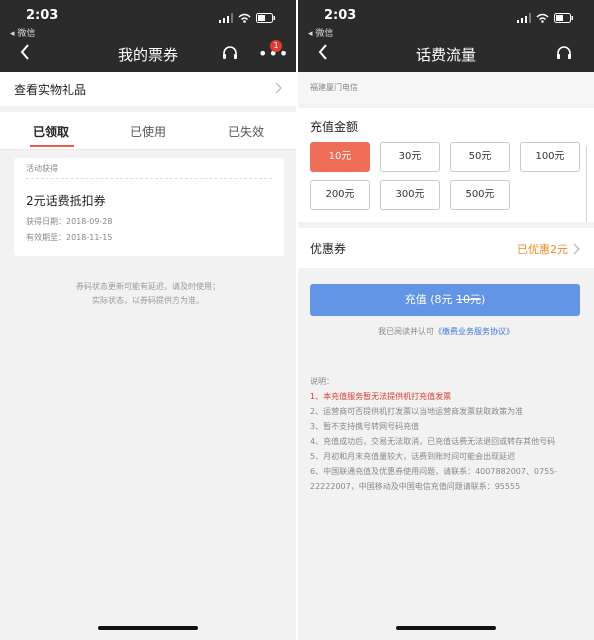  I want to click on note-item: 5、月初和月末充值量较大，话费到账时间可能会出现延迟, so click(413, 456).